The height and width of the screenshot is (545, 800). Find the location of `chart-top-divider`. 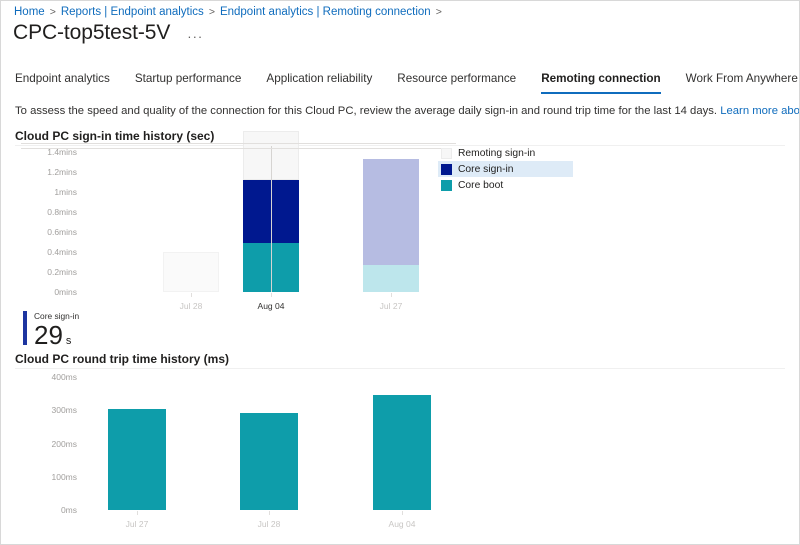

chart-top-divider is located at coordinates (400, 368).